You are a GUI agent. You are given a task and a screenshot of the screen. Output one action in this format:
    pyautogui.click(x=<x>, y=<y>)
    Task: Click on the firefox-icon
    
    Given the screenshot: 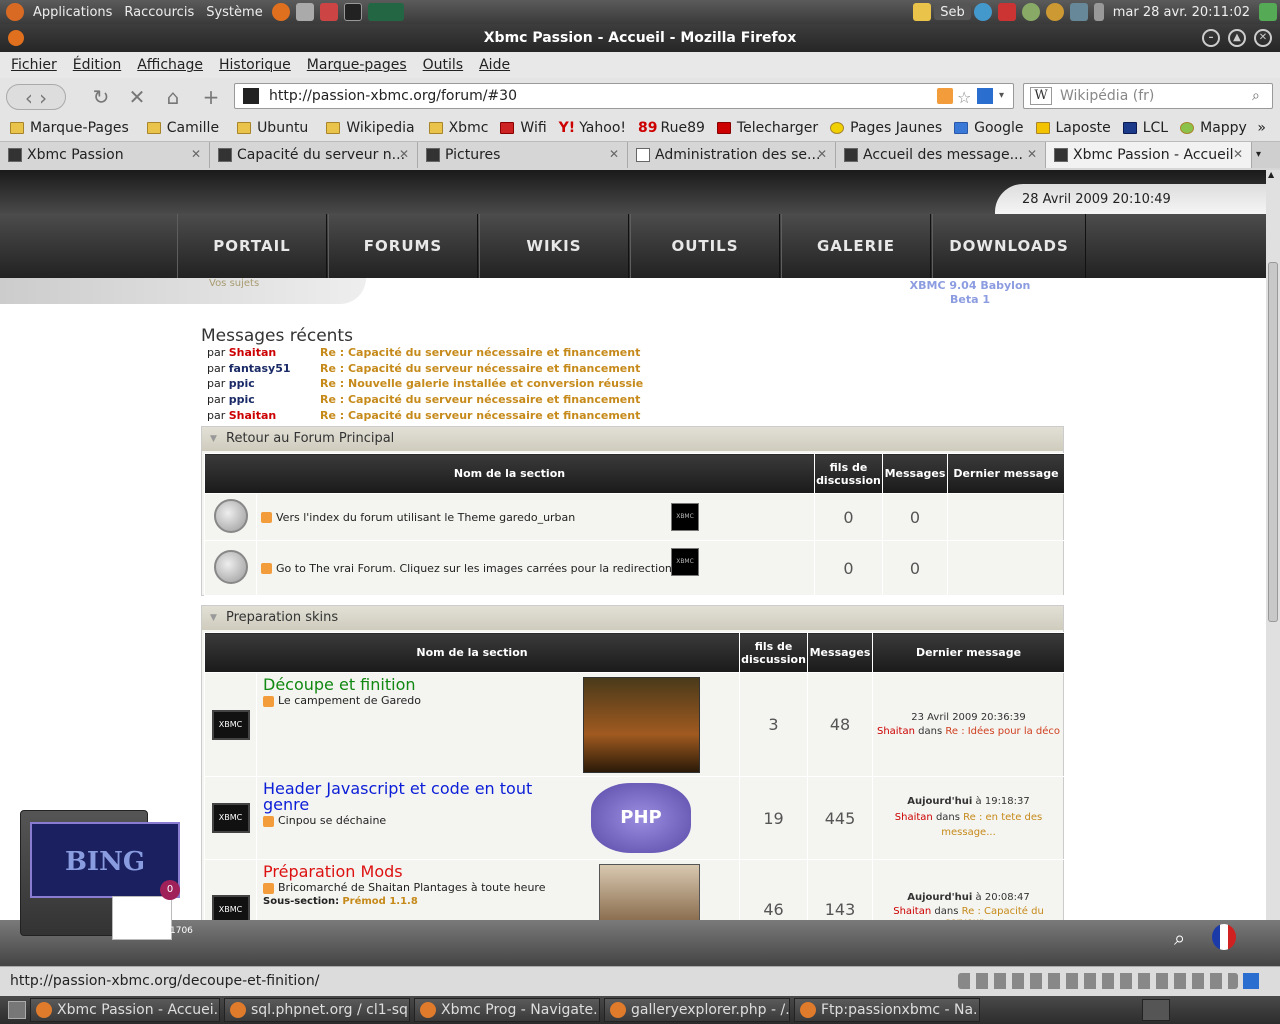 What is the action you would take?
    pyautogui.click(x=16, y=38)
    